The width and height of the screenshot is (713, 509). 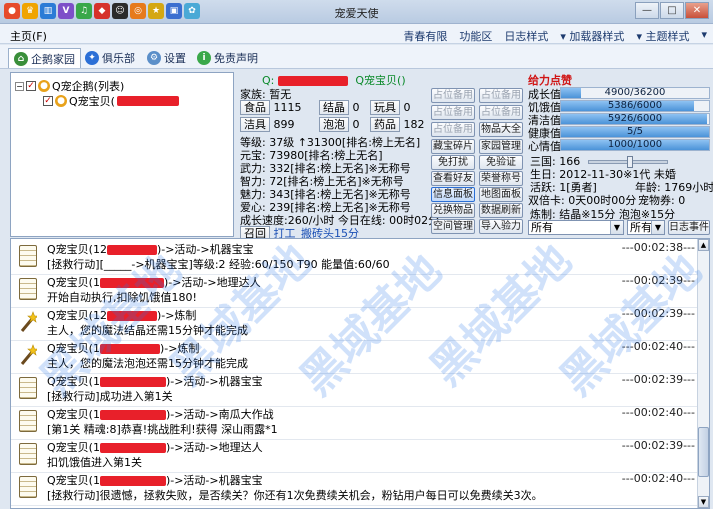 What do you see at coordinates (147, 330) in the screenshot?
I see `log-detail: 主人，您的魔法结晶还需15分钟才能完成` at bounding box center [147, 330].